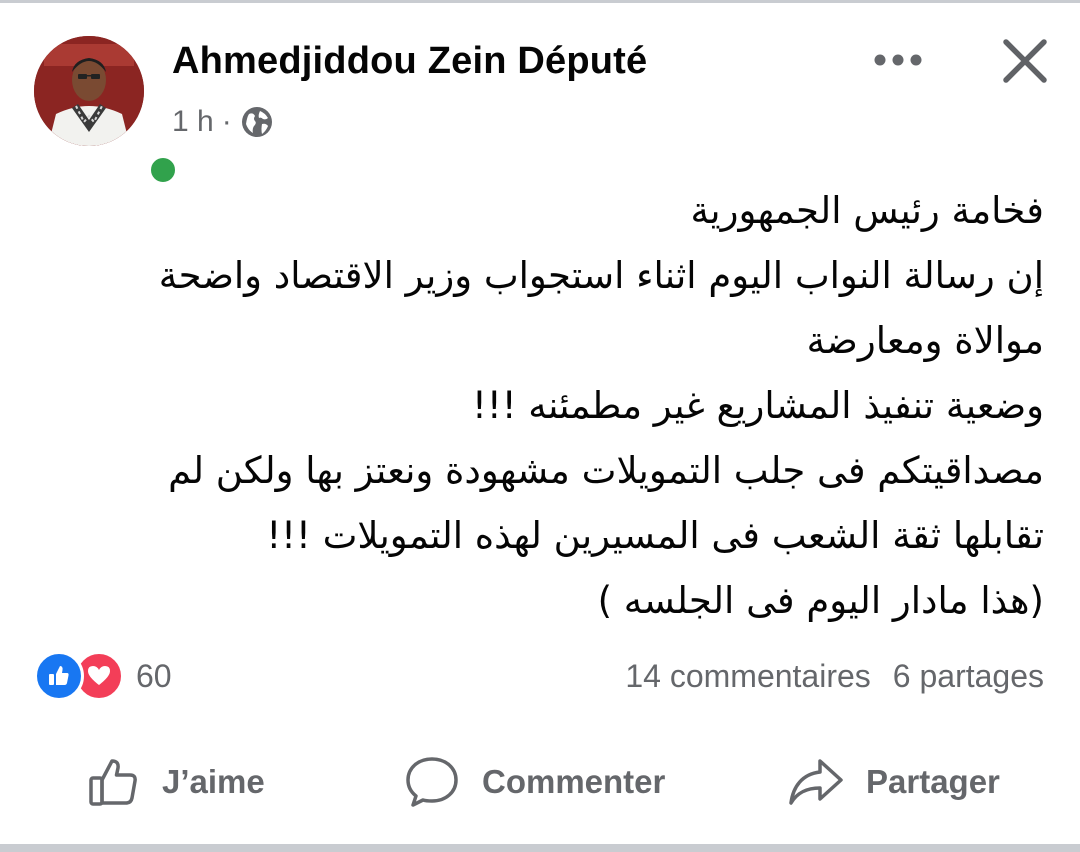 The height and width of the screenshot is (852, 1080). What do you see at coordinates (898, 60) in the screenshot?
I see `more-options-icon` at bounding box center [898, 60].